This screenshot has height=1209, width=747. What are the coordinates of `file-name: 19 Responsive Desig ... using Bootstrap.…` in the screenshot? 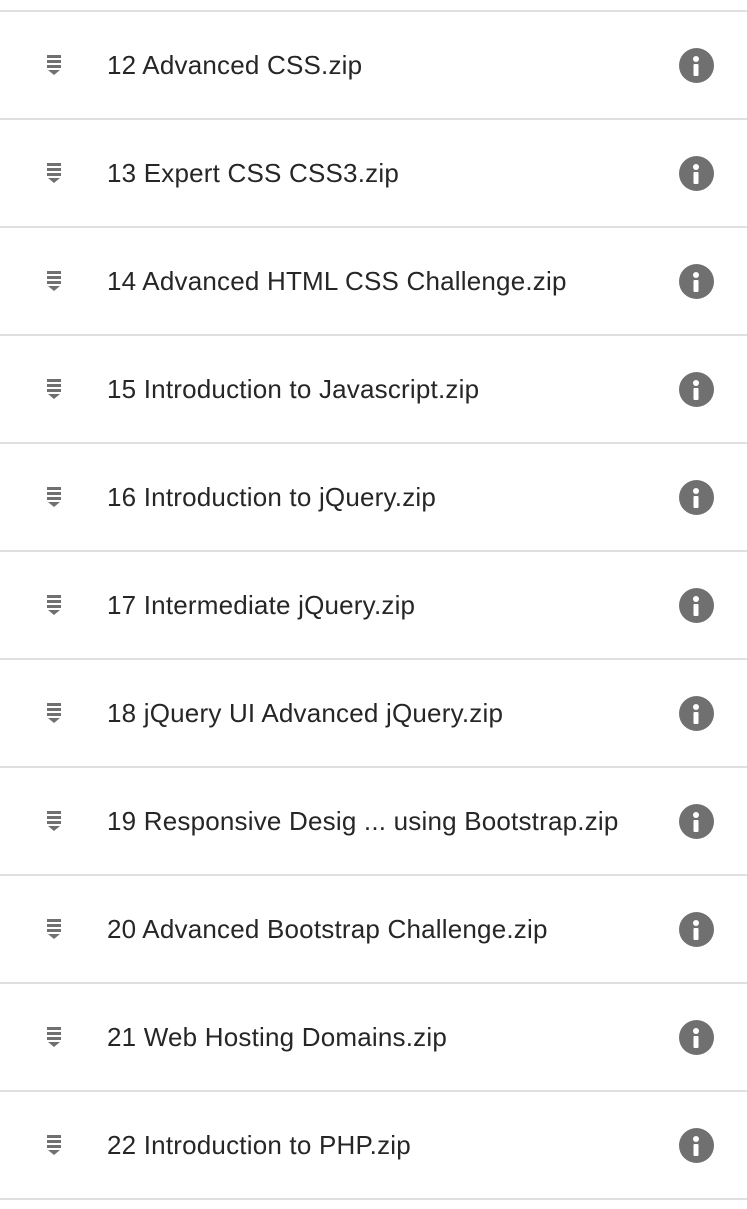 It's located at (363, 820).